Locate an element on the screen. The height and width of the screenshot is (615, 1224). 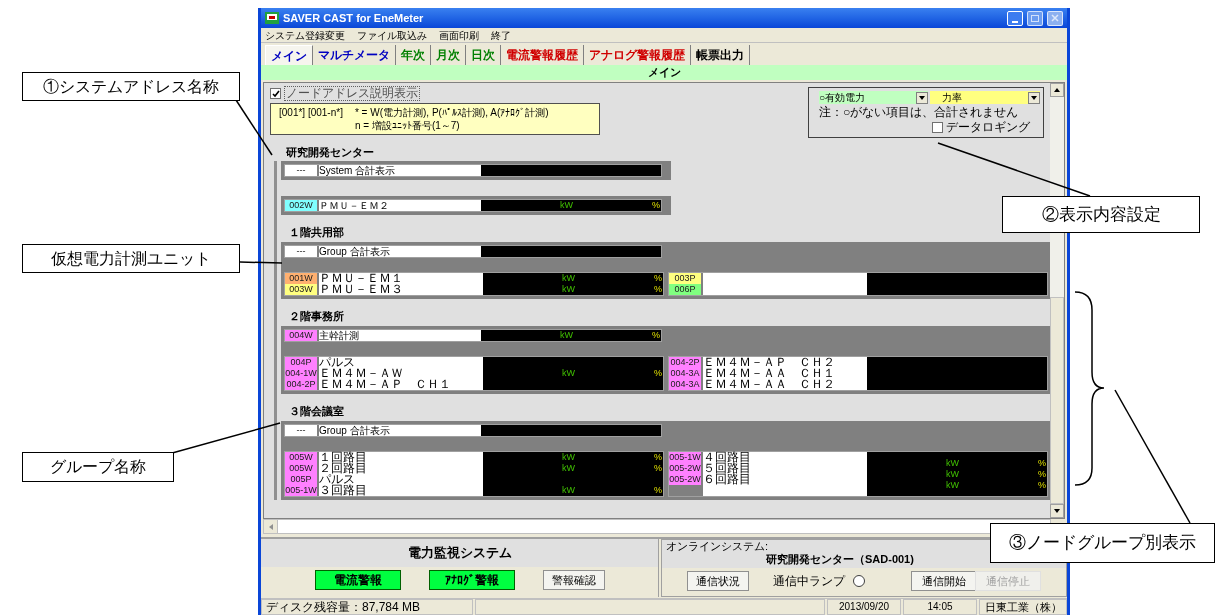
alarm-button: 電流警報 is located at coordinates (357, 580).